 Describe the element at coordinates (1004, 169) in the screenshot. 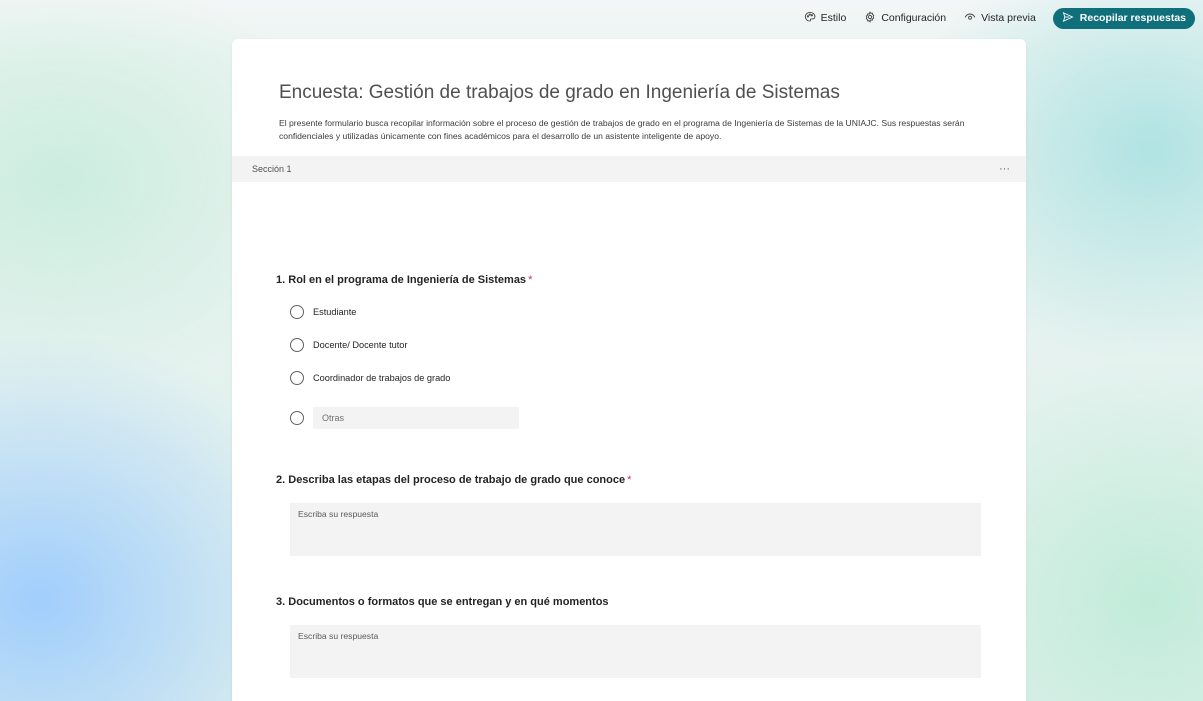

I see `more-options-icon: ···` at that location.